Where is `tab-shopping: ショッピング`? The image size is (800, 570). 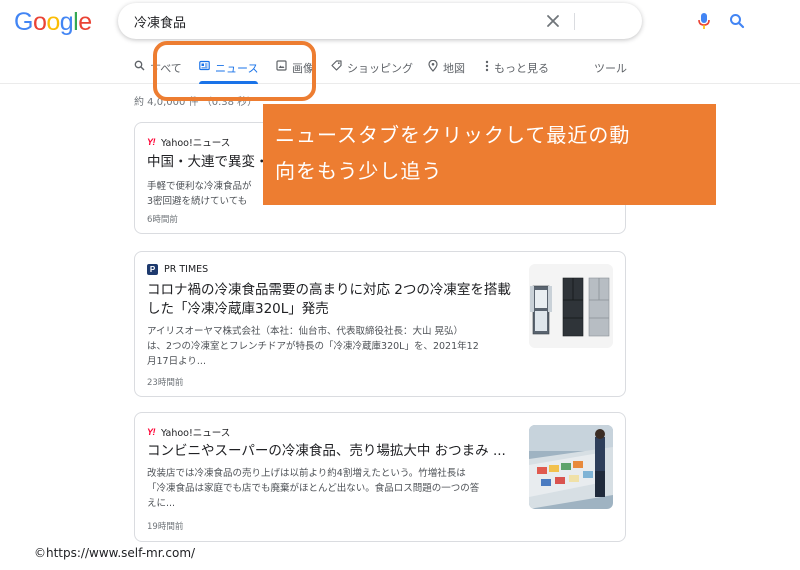
tab-shopping: ショッピング is located at coordinates (372, 72).